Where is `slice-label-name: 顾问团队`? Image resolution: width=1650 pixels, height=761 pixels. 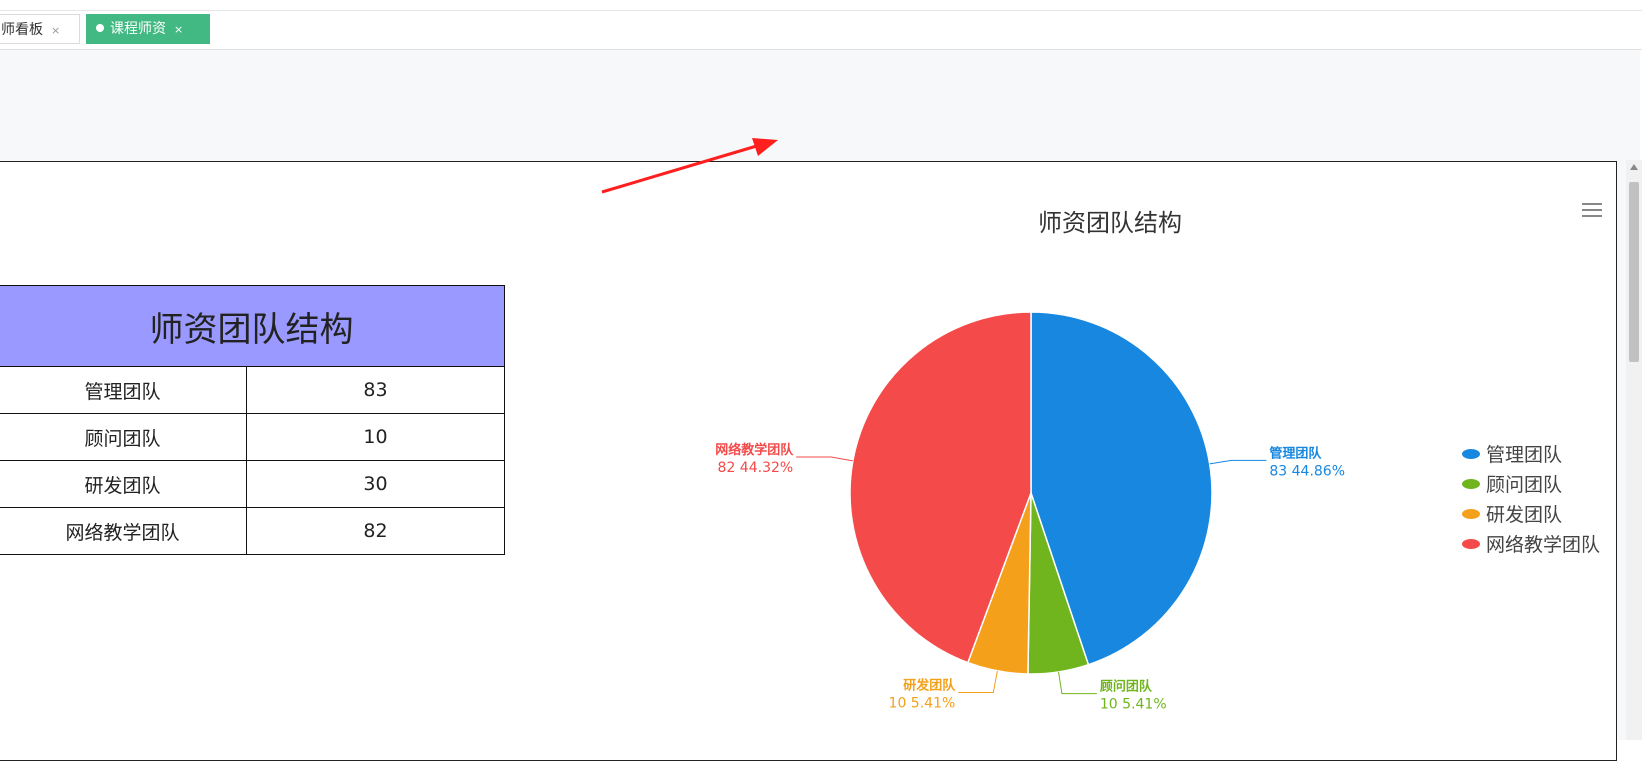 slice-label-name: 顾问团队 is located at coordinates (1126, 687).